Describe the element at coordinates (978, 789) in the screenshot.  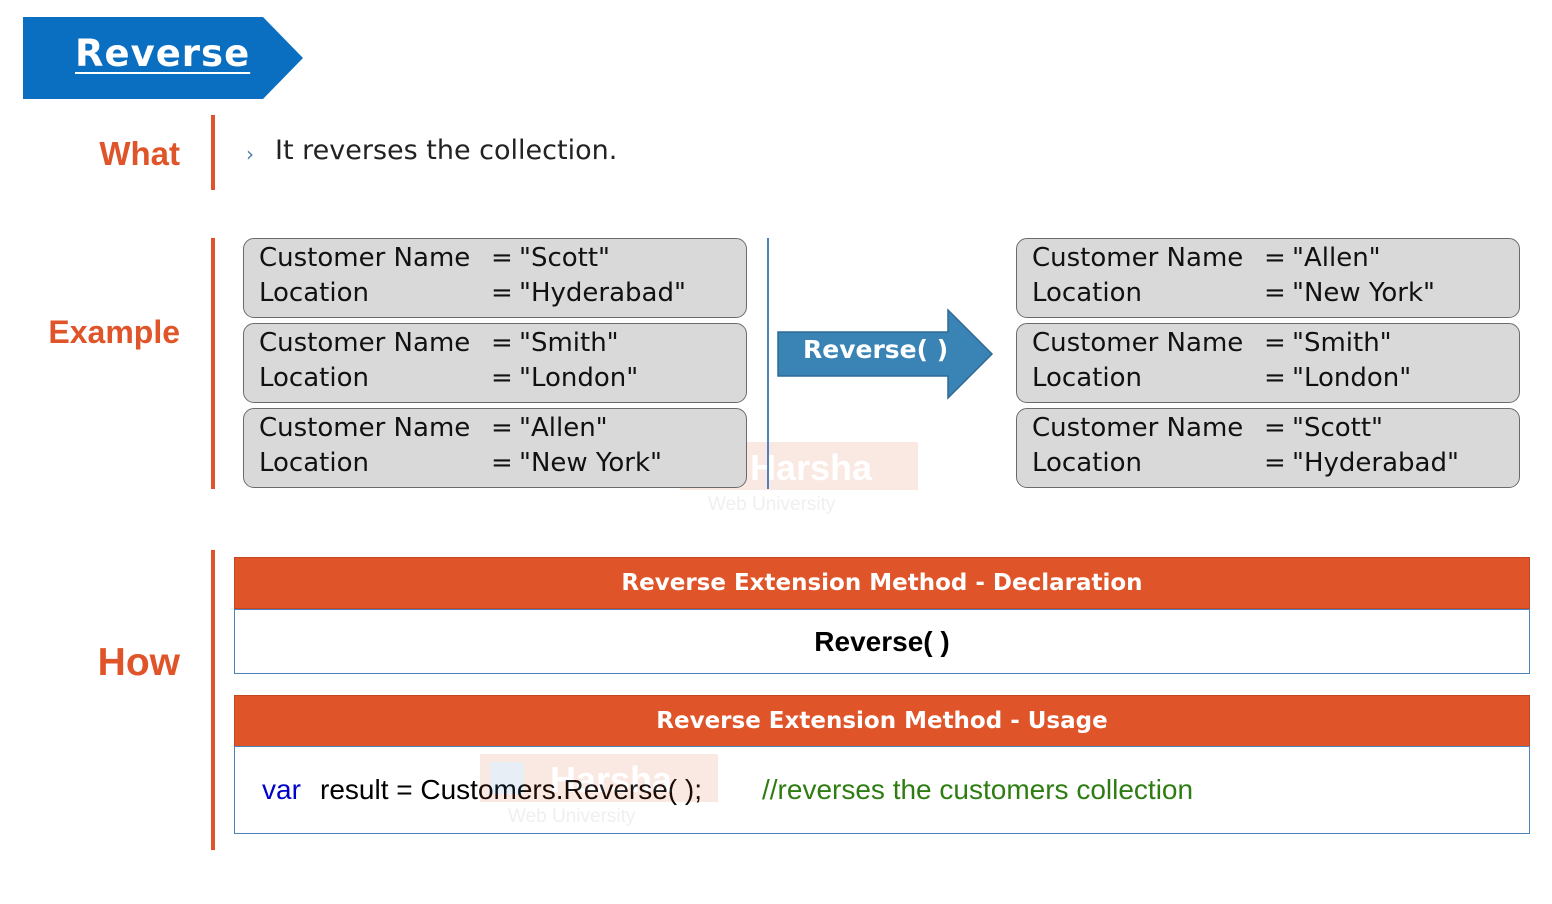
I see `code-comment: //reverses the customers collection` at that location.